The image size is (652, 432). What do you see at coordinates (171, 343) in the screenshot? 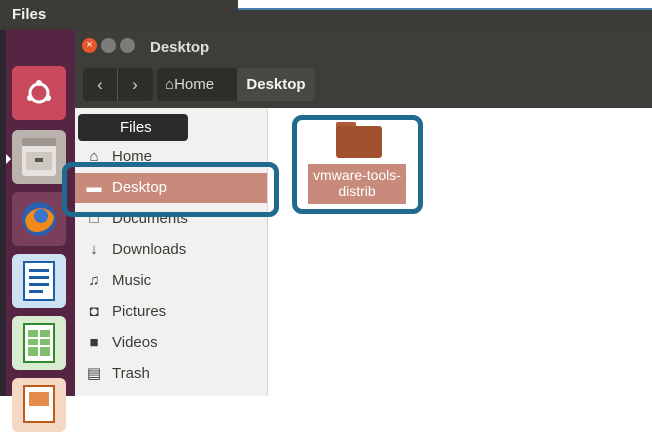
I see `sidebar-item-videos: ■ Videos` at bounding box center [171, 343].